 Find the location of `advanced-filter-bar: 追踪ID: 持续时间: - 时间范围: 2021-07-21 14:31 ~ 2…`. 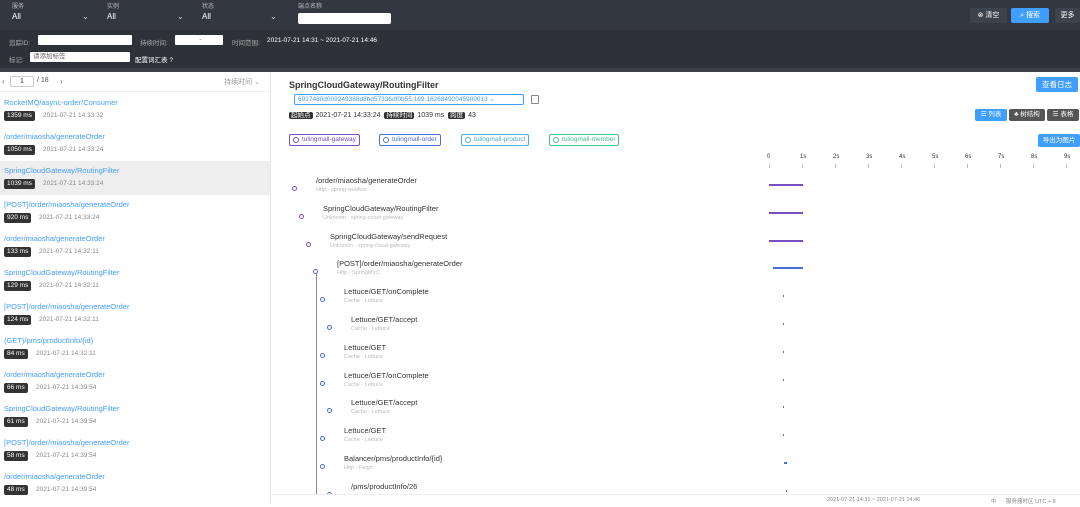

advanced-filter-bar: 追踪ID: 持续时间: - 时间范围: 2021-07-21 14:31 ~ 2… is located at coordinates (540, 49).